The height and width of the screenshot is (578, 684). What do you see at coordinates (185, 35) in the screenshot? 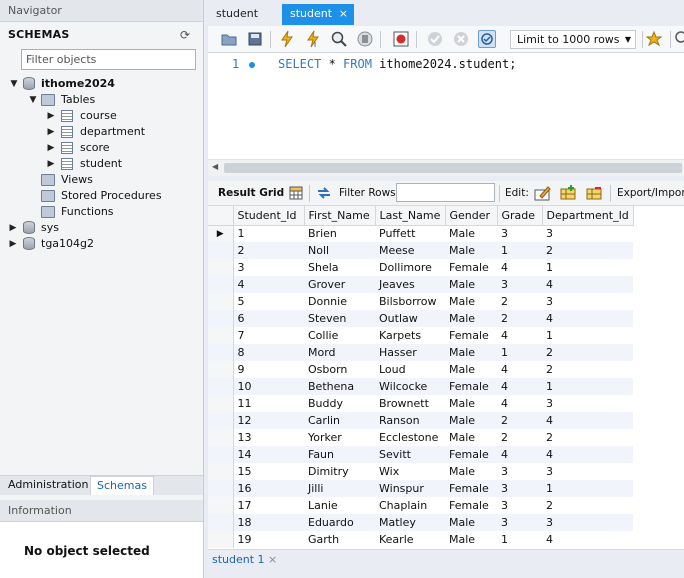
I see `refresh-schemas-icon: ⟳` at bounding box center [185, 35].